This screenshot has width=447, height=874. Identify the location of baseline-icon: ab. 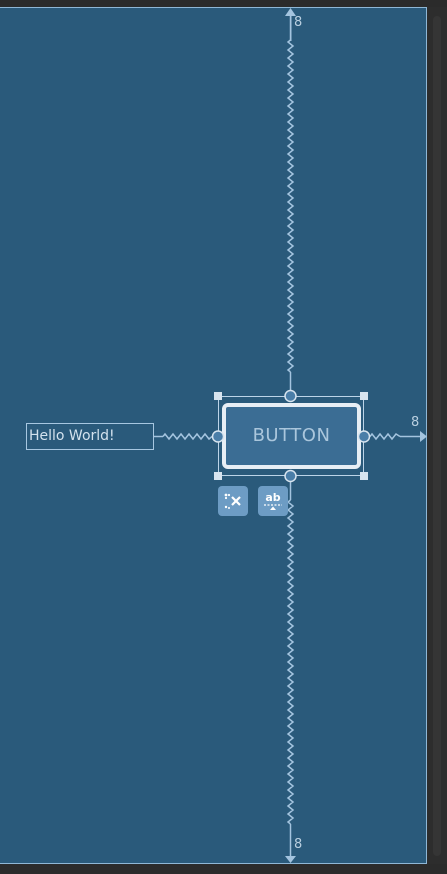
(273, 500).